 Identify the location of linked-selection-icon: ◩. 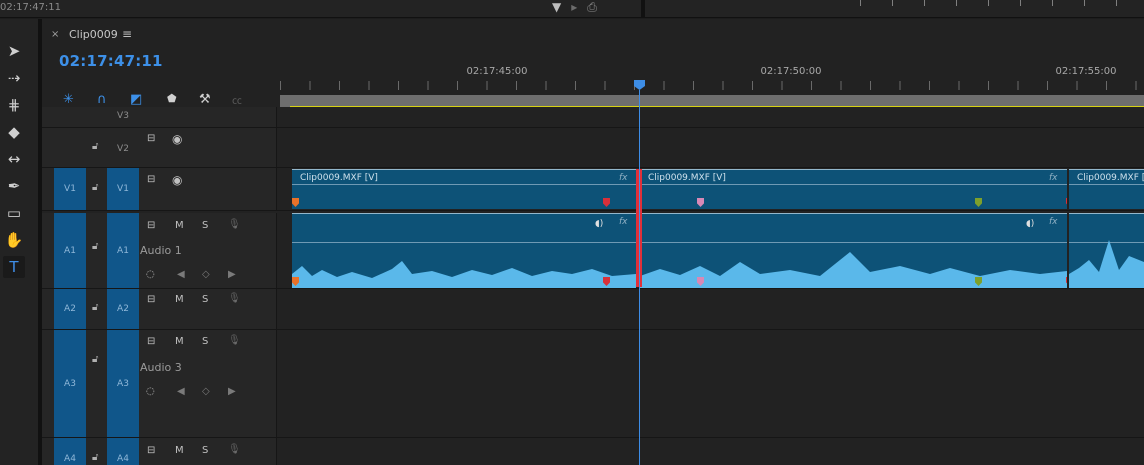
(136, 99).